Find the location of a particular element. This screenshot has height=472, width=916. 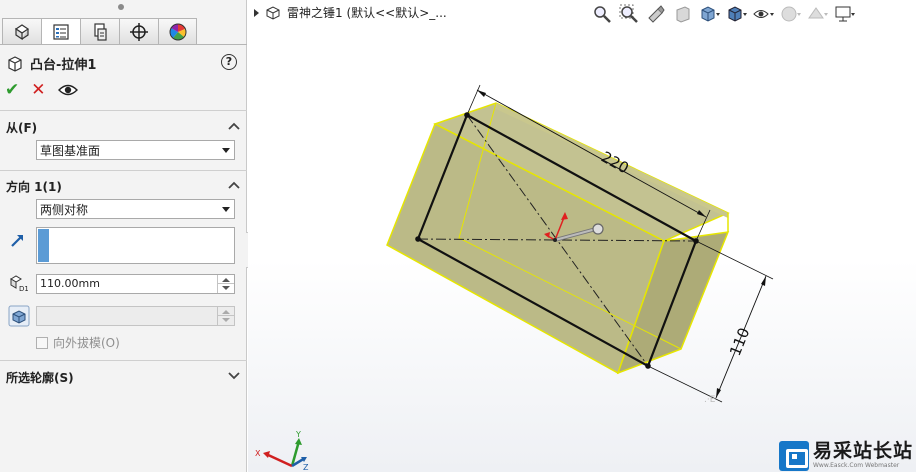

cancel-x-icon: ✕ is located at coordinates (38, 90).